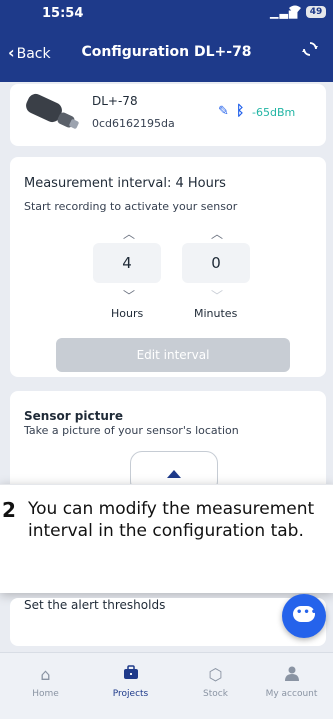  I want to click on bluetooth-icon: ᛒ, so click(240, 111).